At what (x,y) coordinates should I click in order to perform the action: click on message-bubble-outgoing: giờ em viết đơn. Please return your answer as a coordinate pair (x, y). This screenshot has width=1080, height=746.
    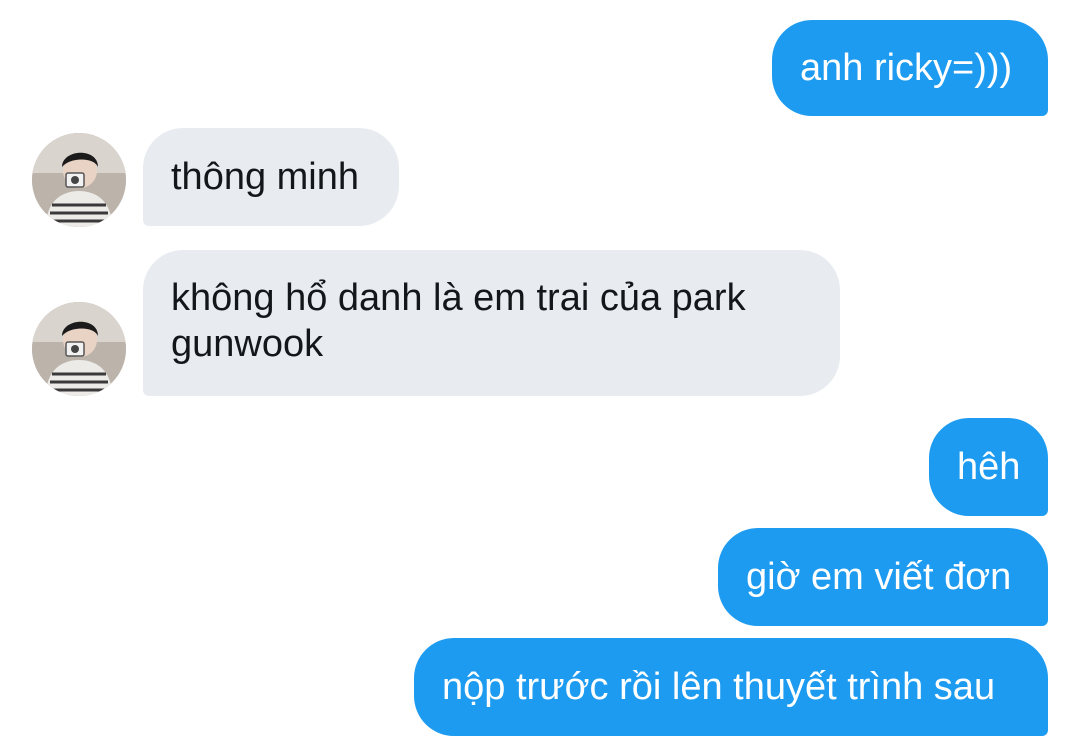
    Looking at the image, I should click on (883, 577).